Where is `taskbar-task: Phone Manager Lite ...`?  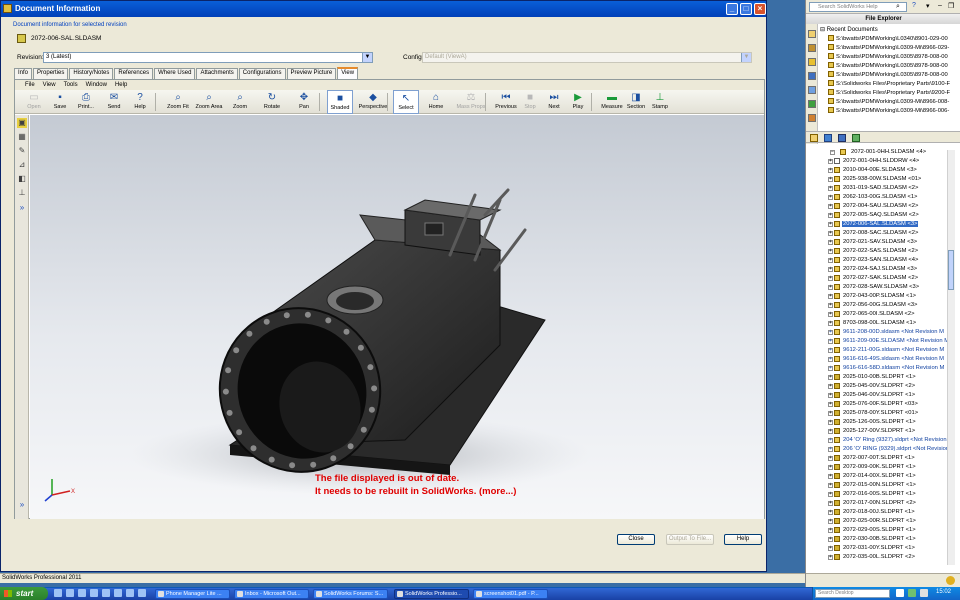
taskbar-task: Phone Manager Lite ... is located at coordinates (192, 594).